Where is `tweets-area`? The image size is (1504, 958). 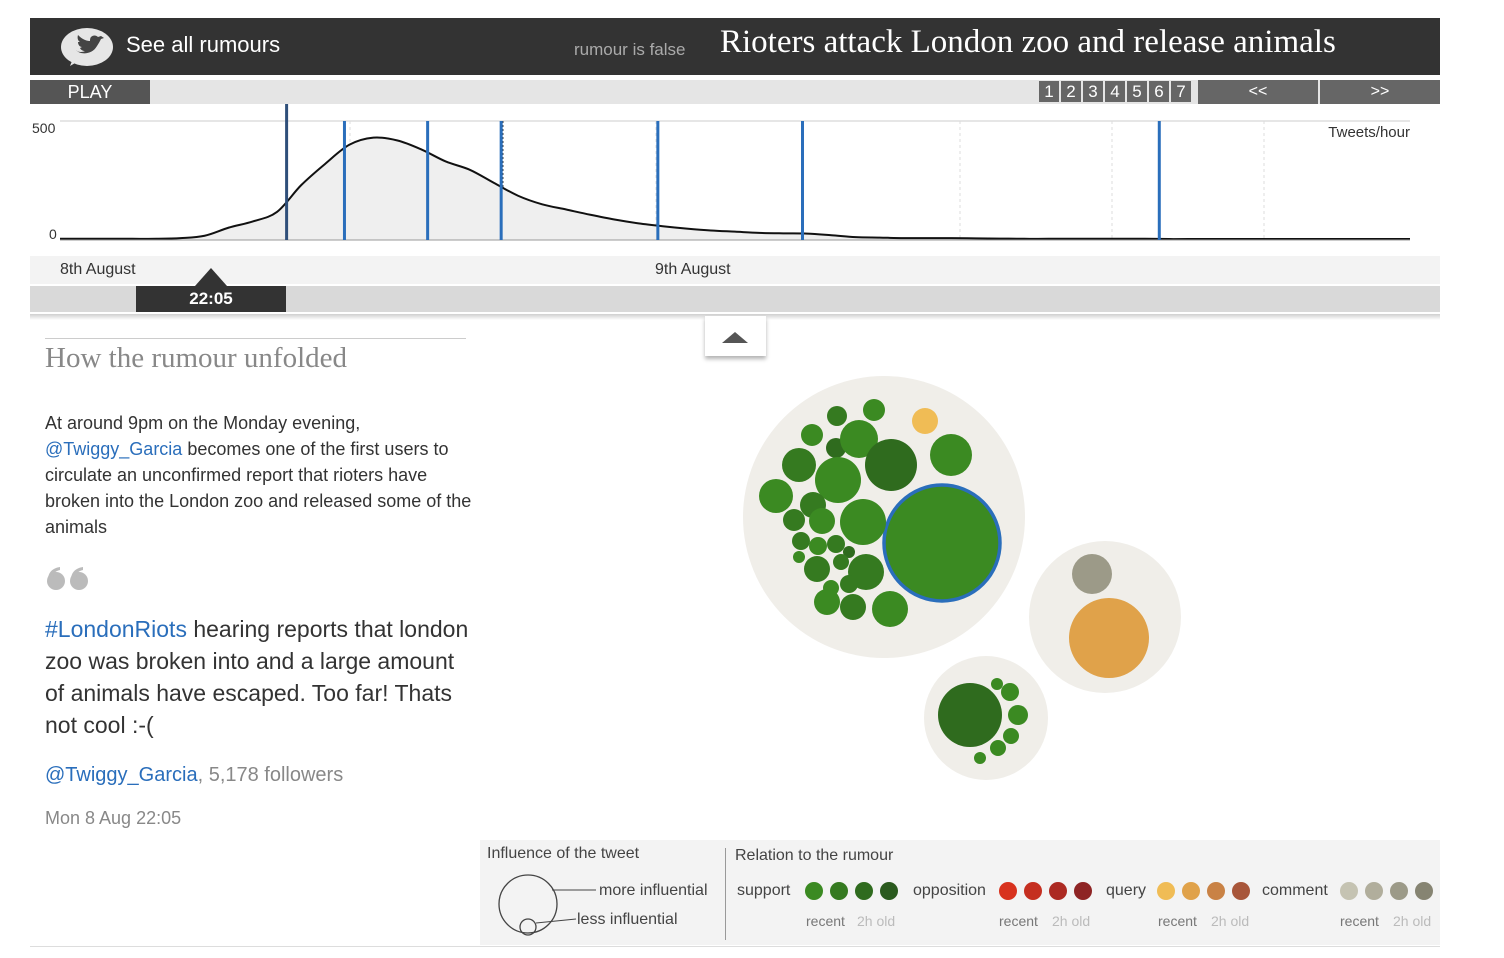
tweets-area is located at coordinates (735, 188).